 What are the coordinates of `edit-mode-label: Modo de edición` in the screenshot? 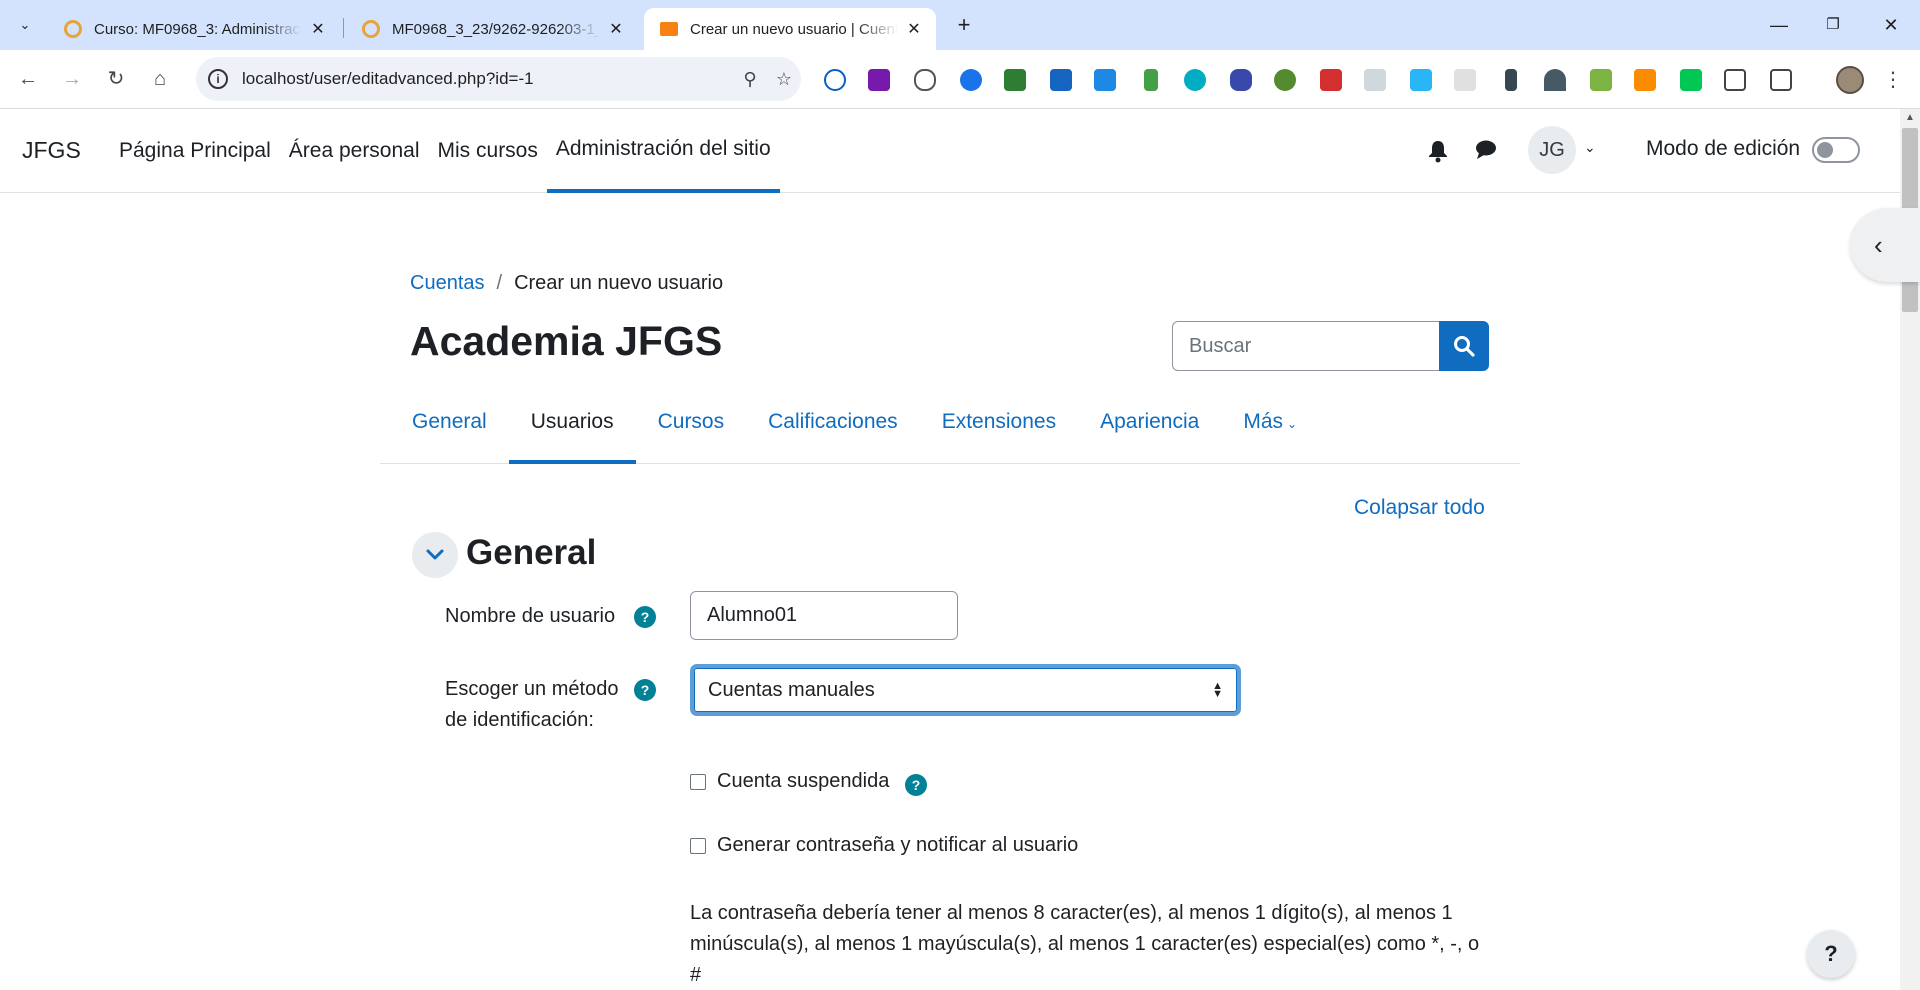 It's located at (1723, 148).